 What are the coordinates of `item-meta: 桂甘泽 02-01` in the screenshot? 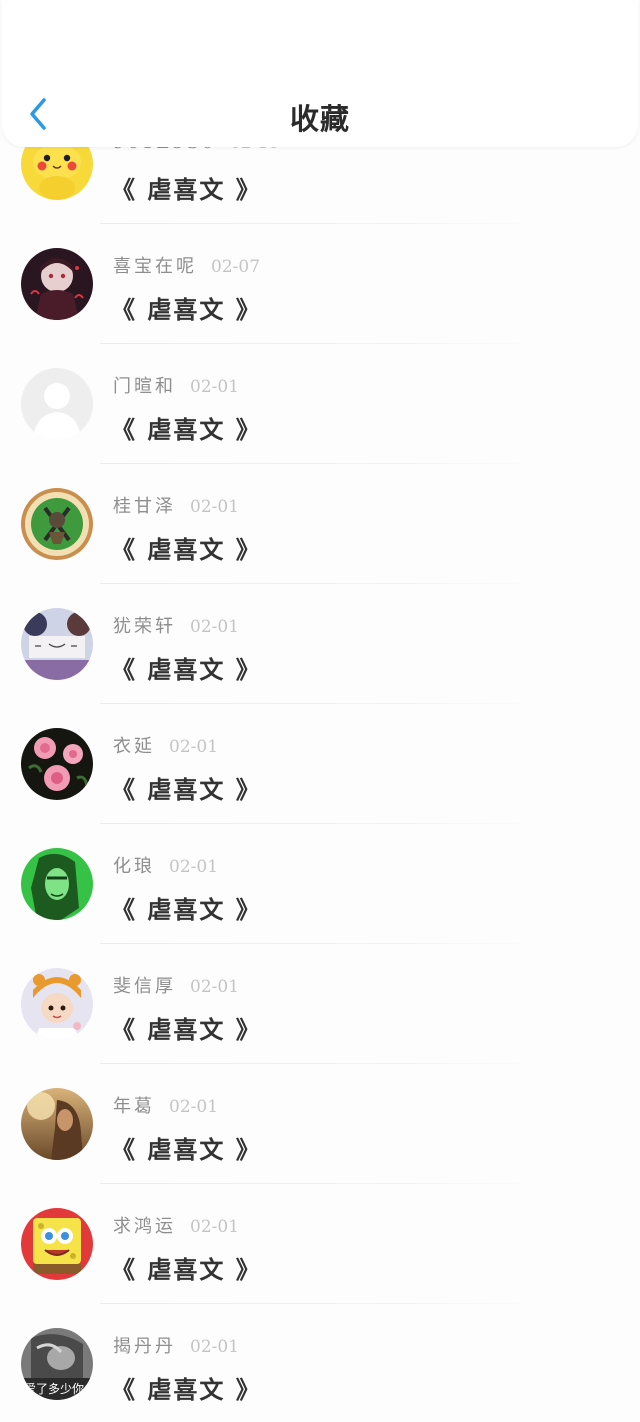 It's located at (176, 505).